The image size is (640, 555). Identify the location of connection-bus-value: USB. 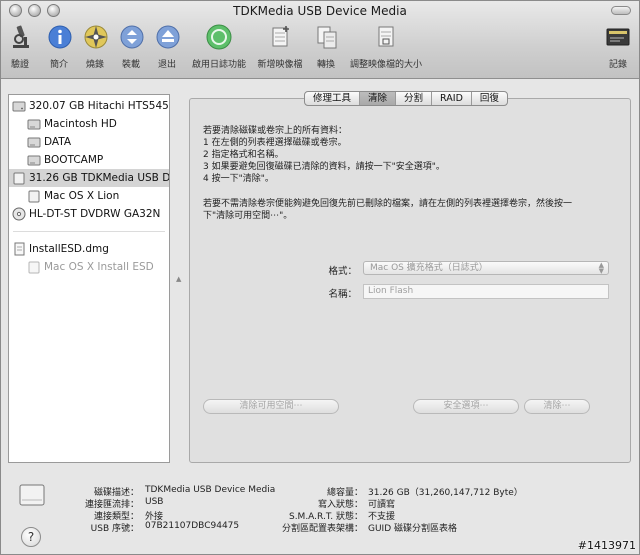
(154, 502).